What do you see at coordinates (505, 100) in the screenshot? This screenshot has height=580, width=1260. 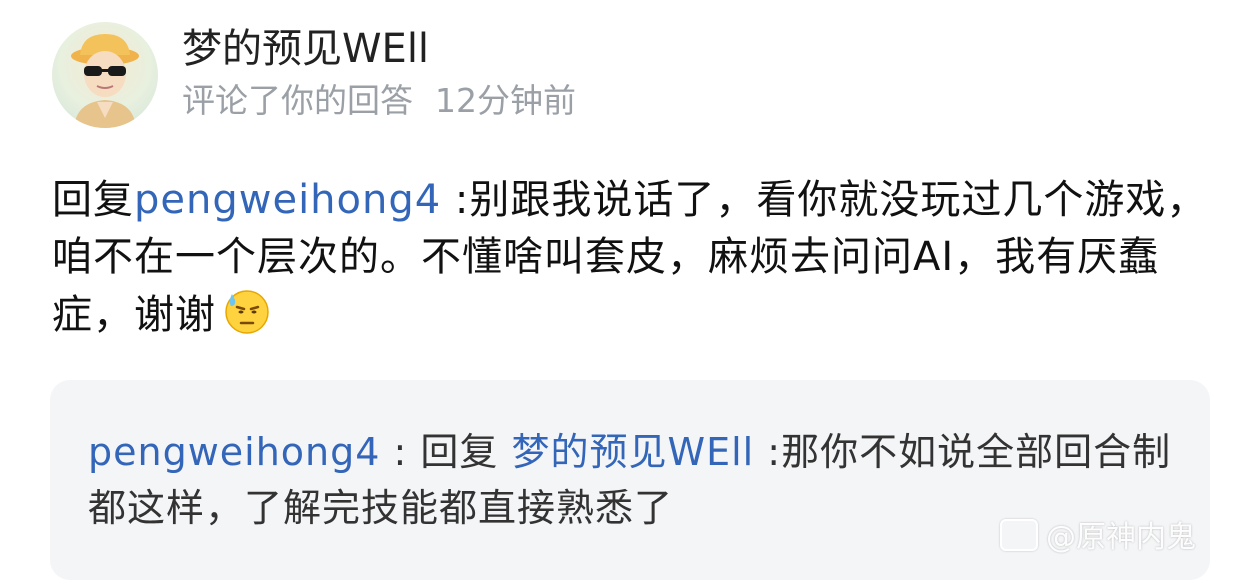 I see `meta-time: 12分钟前` at bounding box center [505, 100].